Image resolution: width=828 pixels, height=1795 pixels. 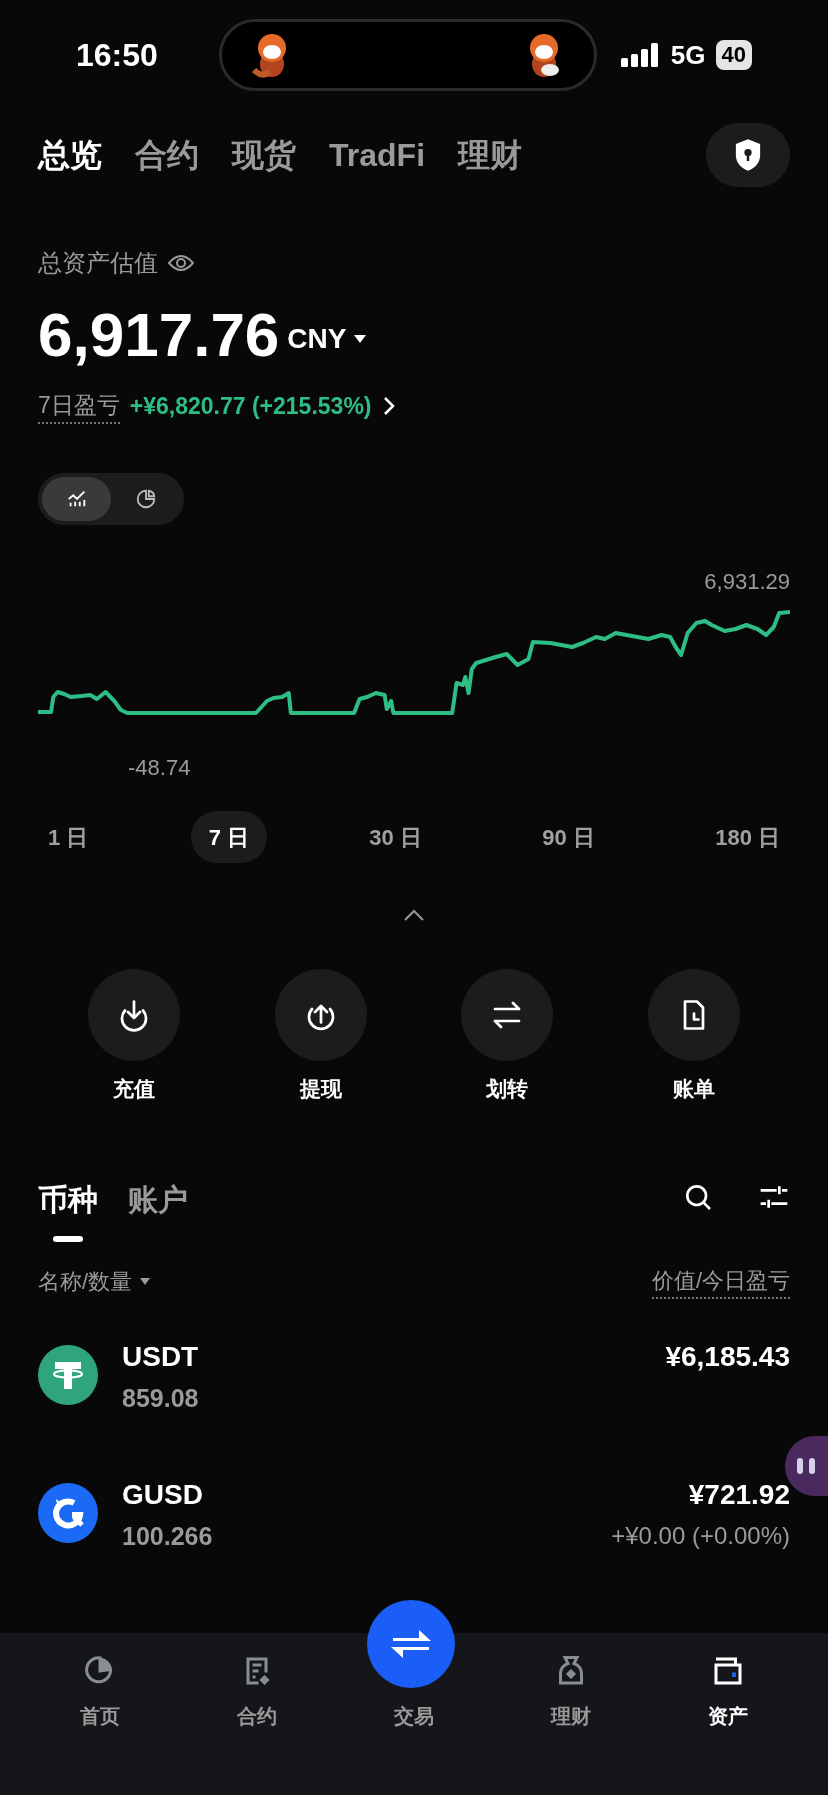 What do you see at coordinates (98, 263) in the screenshot?
I see `total-assets-label: 总资产估值` at bounding box center [98, 263].